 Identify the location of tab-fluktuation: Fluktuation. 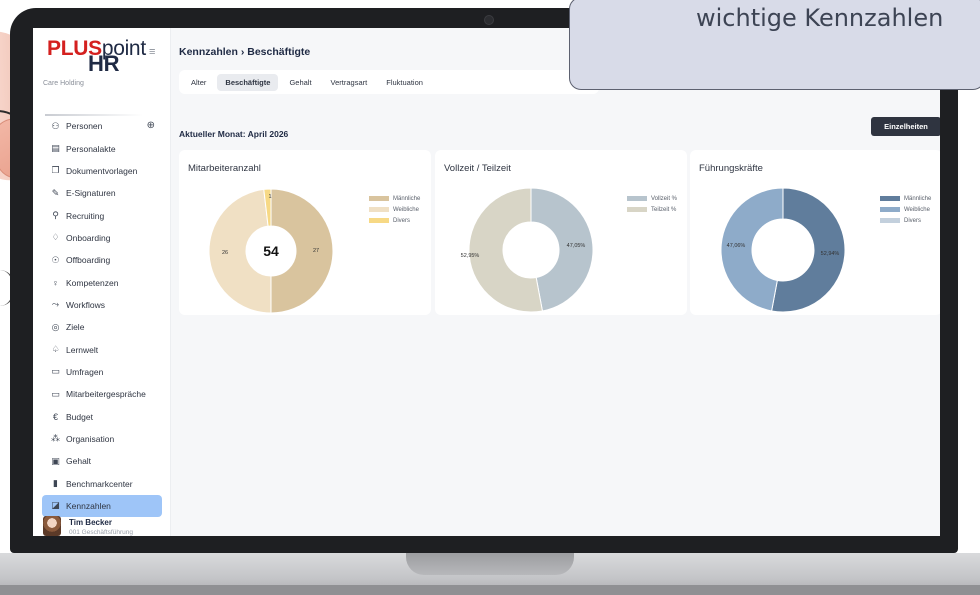
(404, 82).